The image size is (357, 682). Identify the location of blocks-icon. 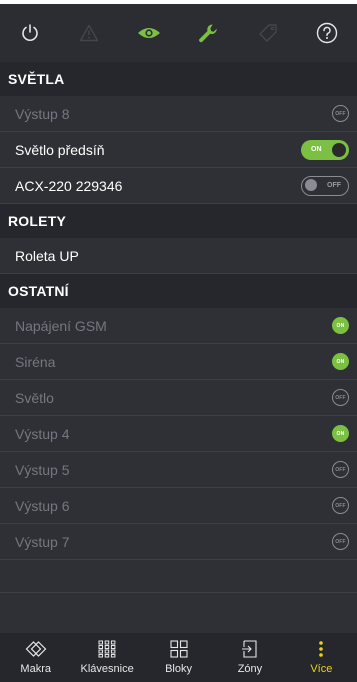
(178, 649).